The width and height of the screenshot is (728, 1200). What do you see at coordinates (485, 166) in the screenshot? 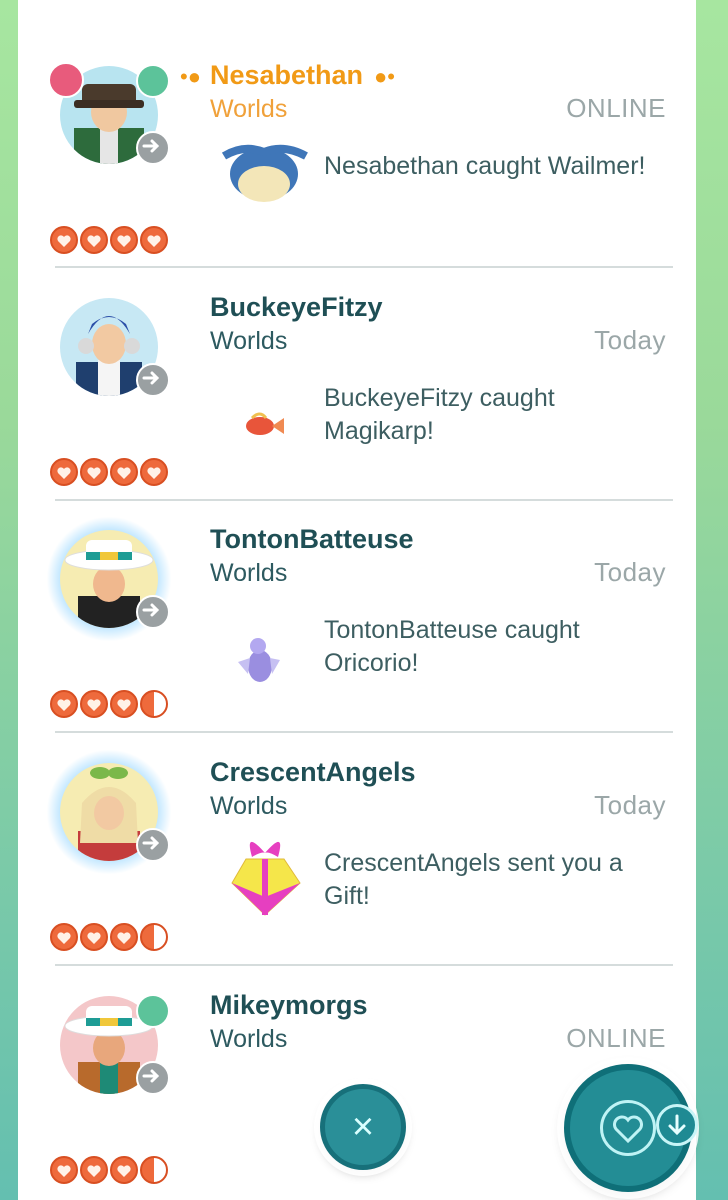
I see `activity-message: Nesabethan caught Wailmer!` at bounding box center [485, 166].